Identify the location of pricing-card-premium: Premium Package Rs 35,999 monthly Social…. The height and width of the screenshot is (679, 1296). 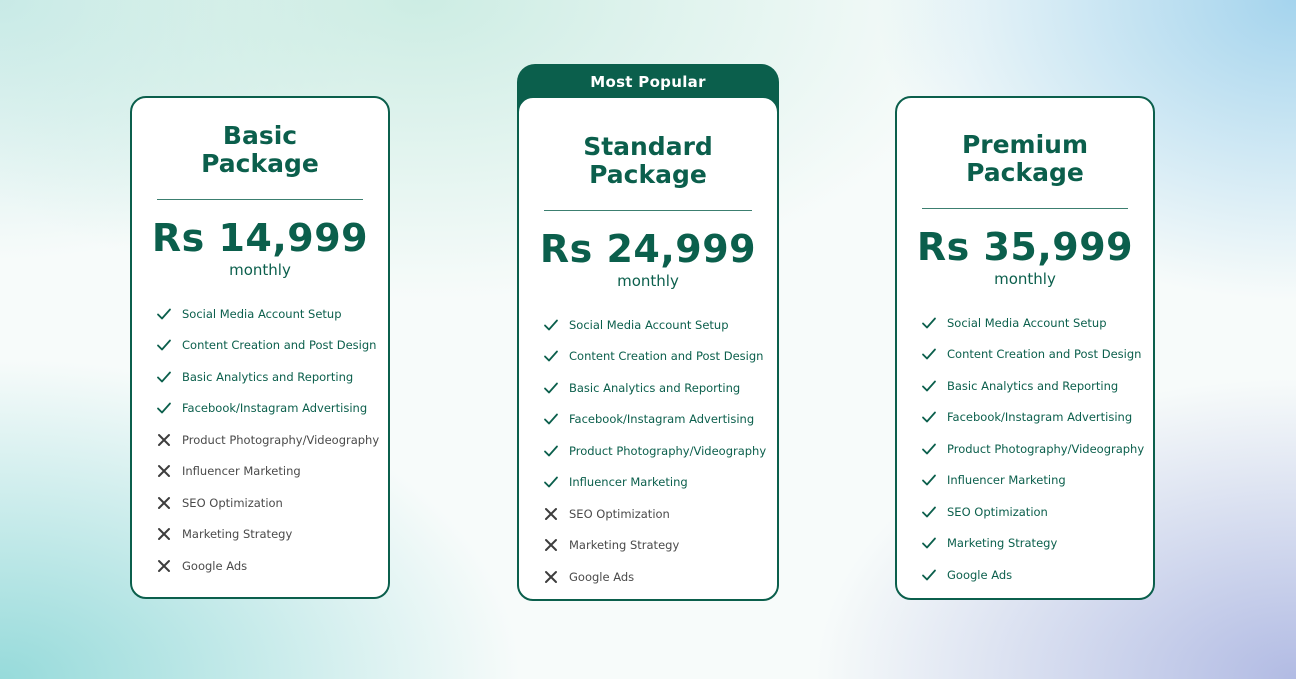
(1025, 348).